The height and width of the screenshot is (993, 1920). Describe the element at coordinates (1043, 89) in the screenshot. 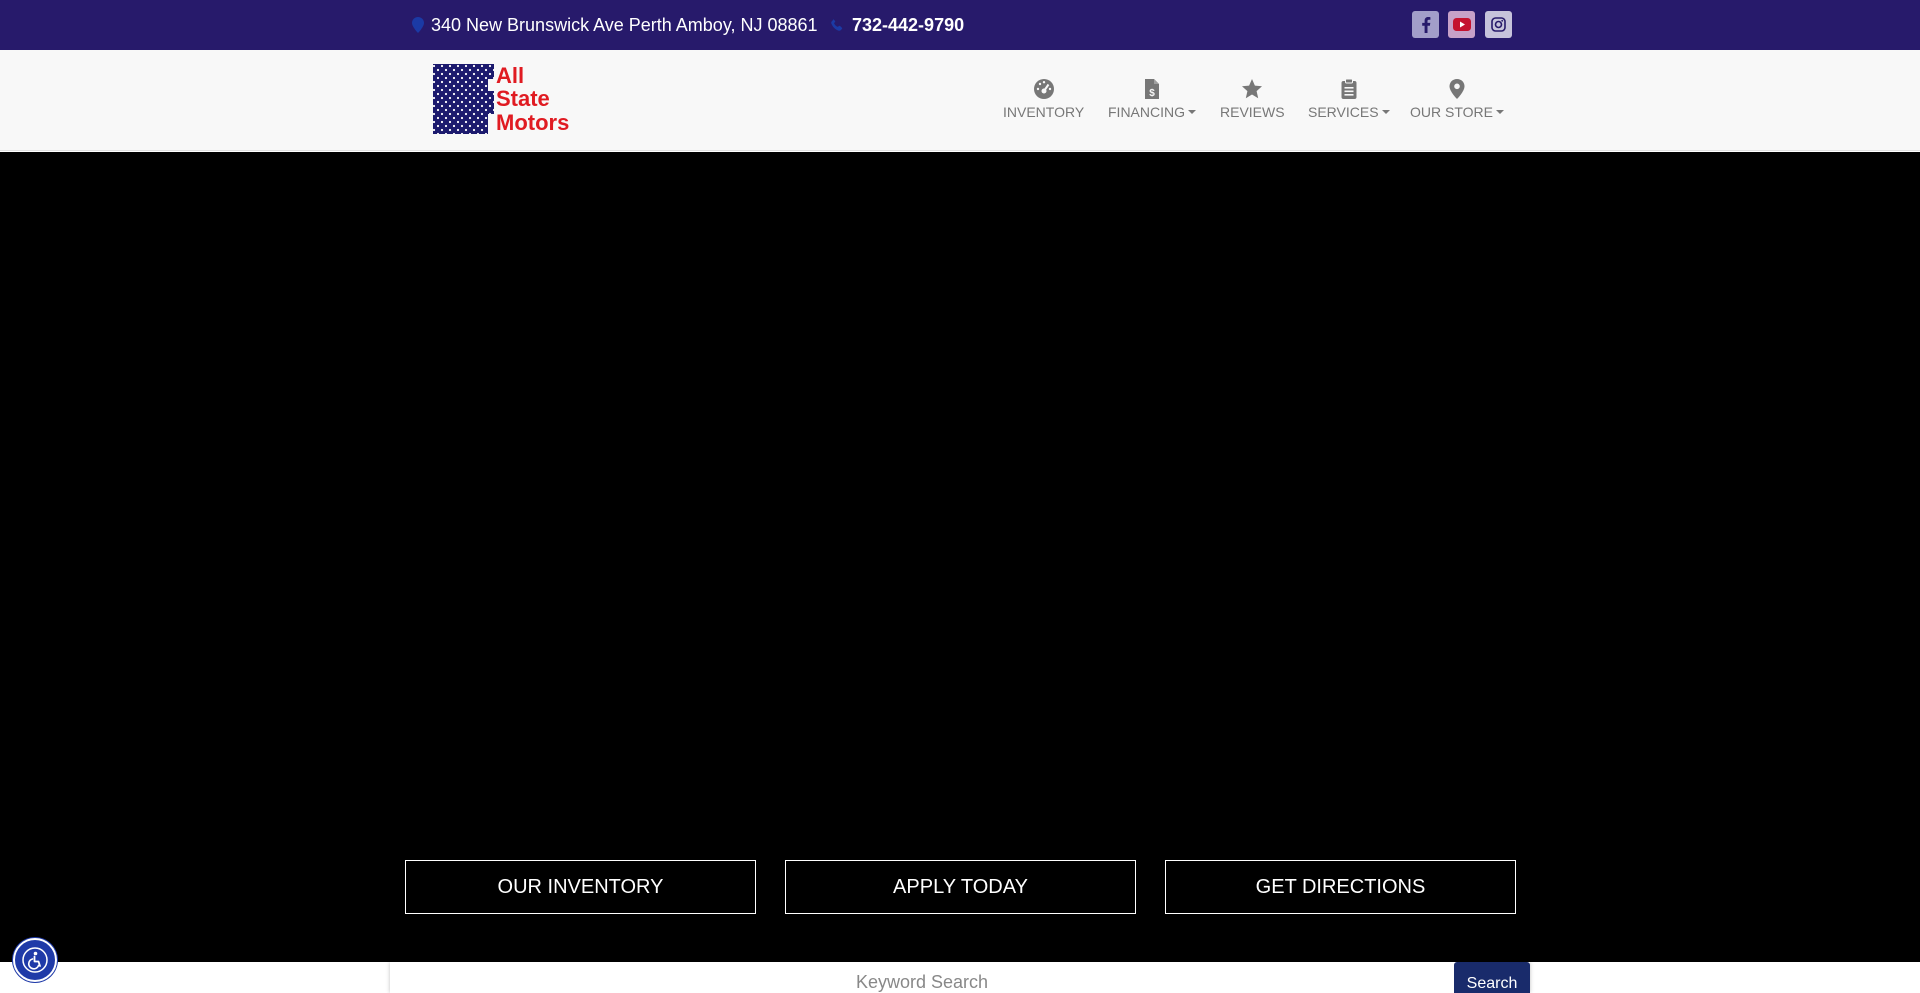

I see `dashboard-icon` at that location.